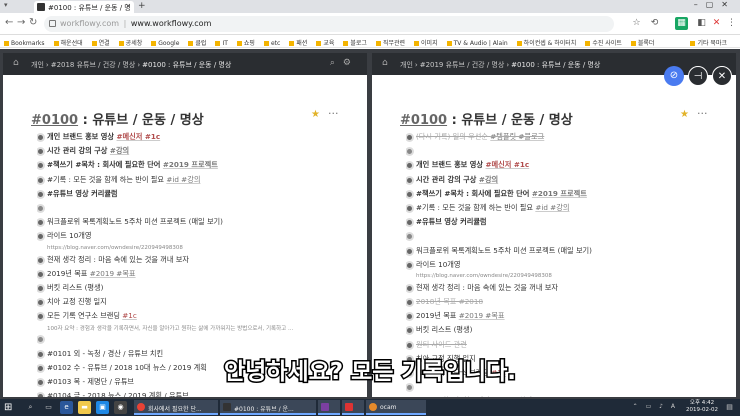  I want to click on other-bookmarks: 기타 북마크, so click(708, 42).